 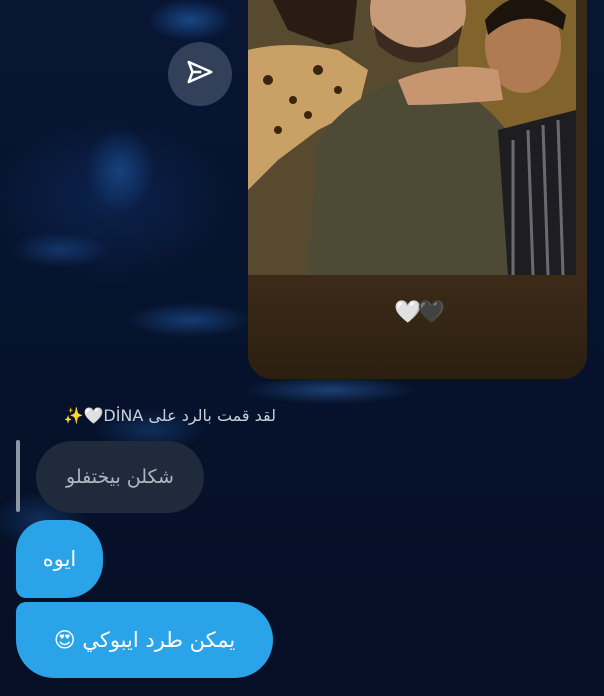 What do you see at coordinates (144, 640) in the screenshot?
I see `message-bubble: يمكن طرد ايبوكي 😍` at bounding box center [144, 640].